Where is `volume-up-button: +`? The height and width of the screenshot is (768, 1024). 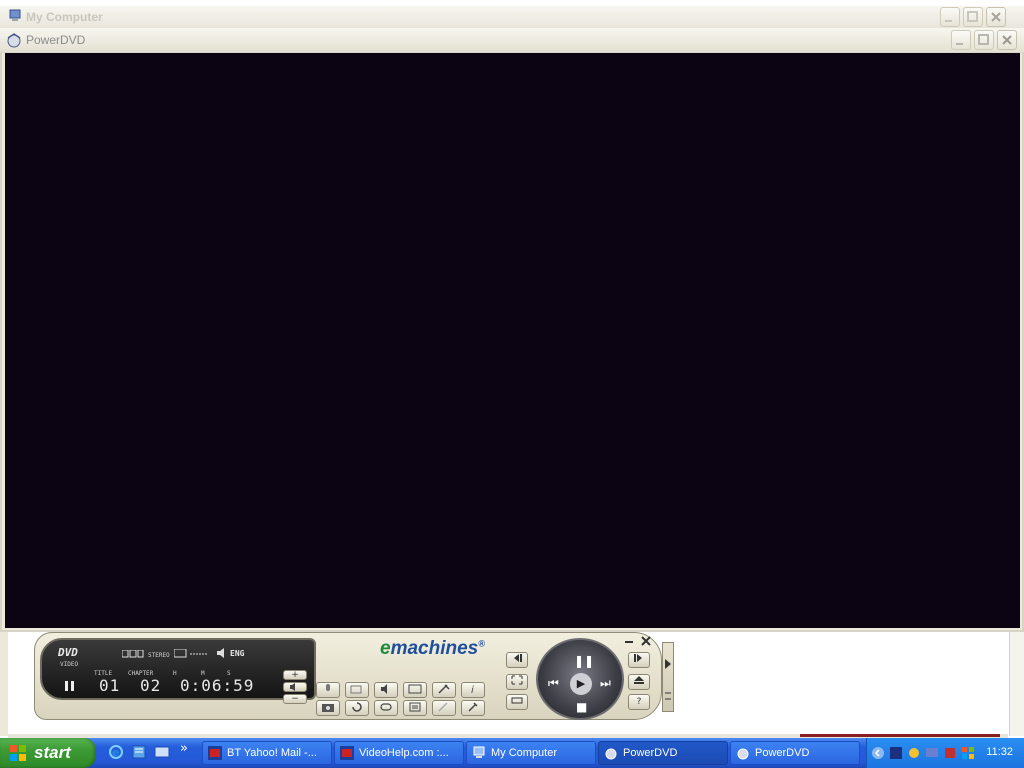
volume-up-button: + is located at coordinates (295, 675).